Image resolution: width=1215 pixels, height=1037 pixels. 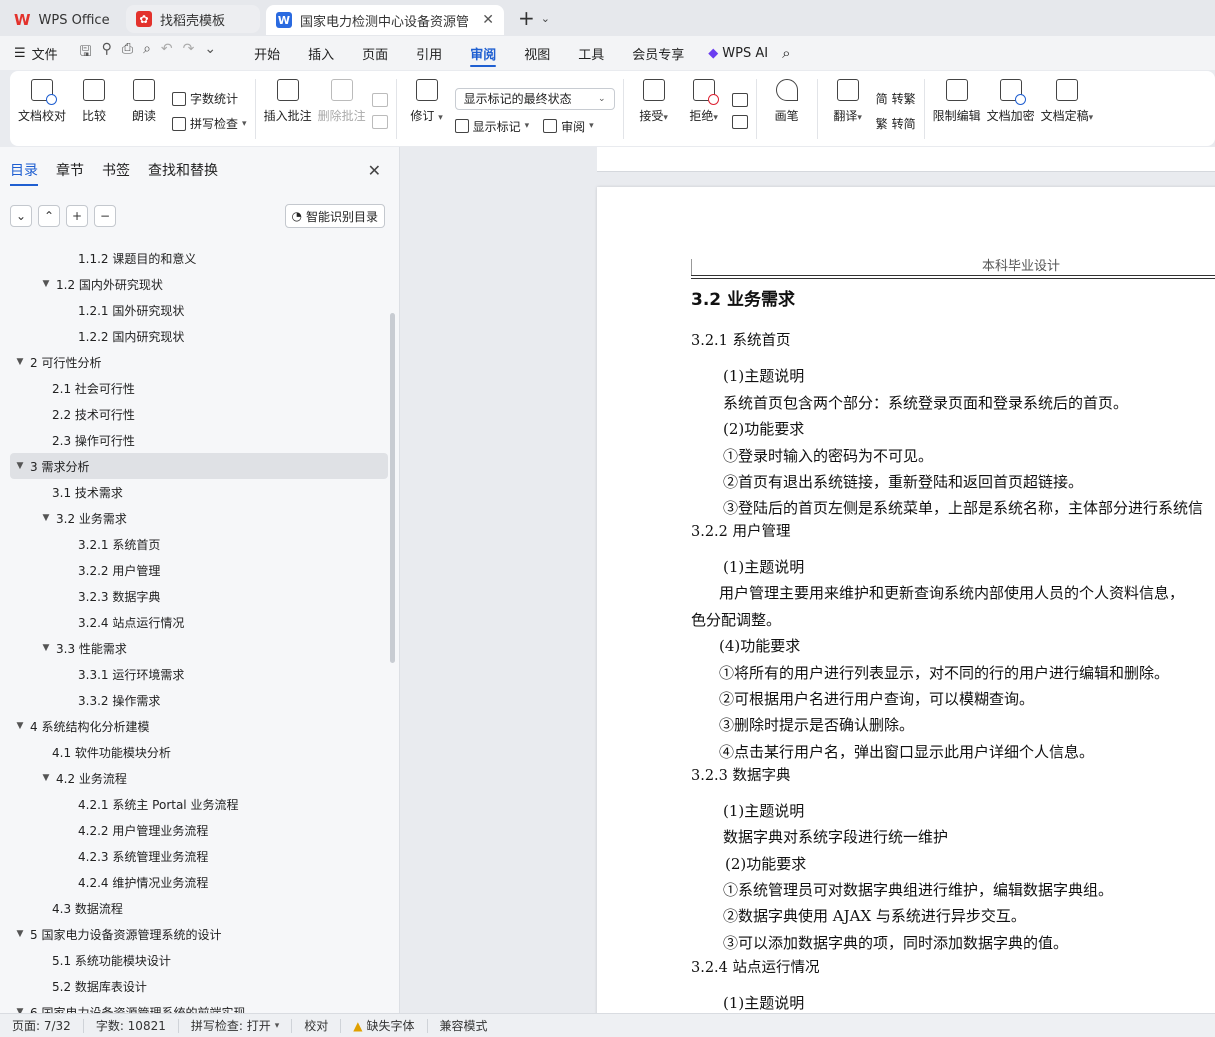 What do you see at coordinates (199, 648) in the screenshot?
I see `toc-item: ▼ 3.3 性能需求` at bounding box center [199, 648].